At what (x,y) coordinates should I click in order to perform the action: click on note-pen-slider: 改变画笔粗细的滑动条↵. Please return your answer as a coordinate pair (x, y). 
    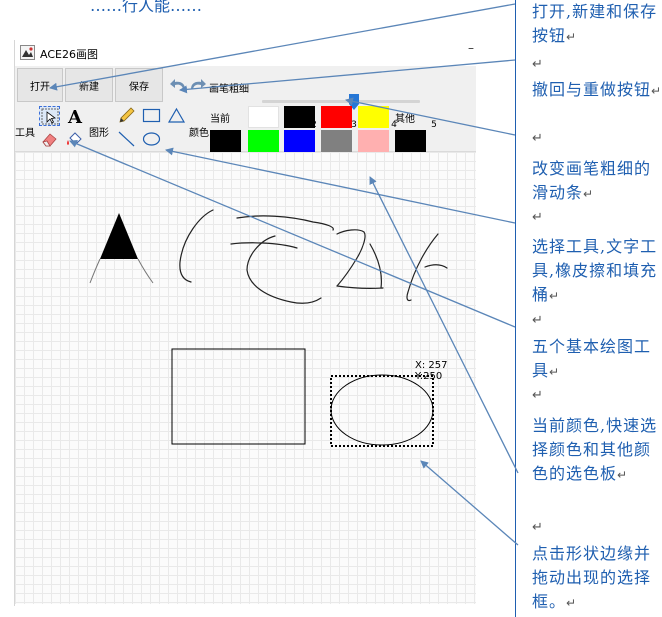
    Looking at the image, I should click on (597, 181).